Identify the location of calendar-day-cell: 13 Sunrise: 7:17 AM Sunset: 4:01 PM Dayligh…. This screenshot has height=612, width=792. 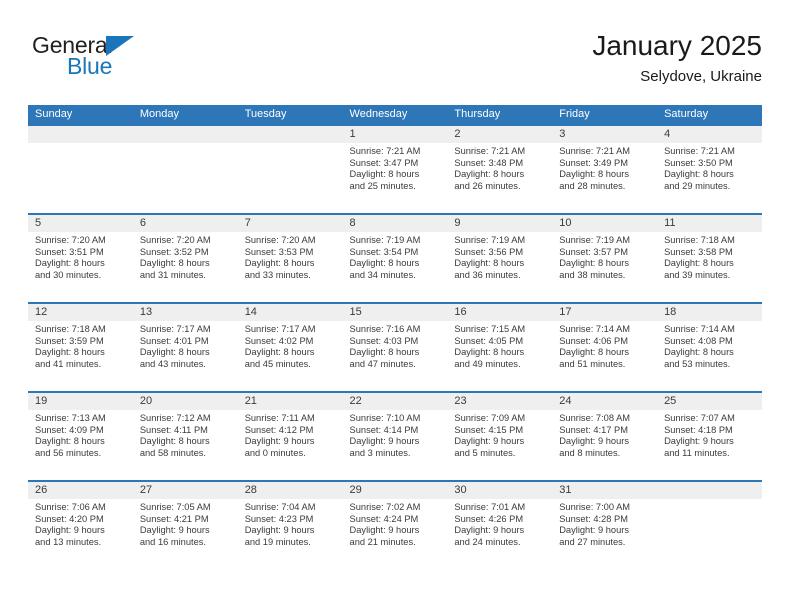
(185, 346).